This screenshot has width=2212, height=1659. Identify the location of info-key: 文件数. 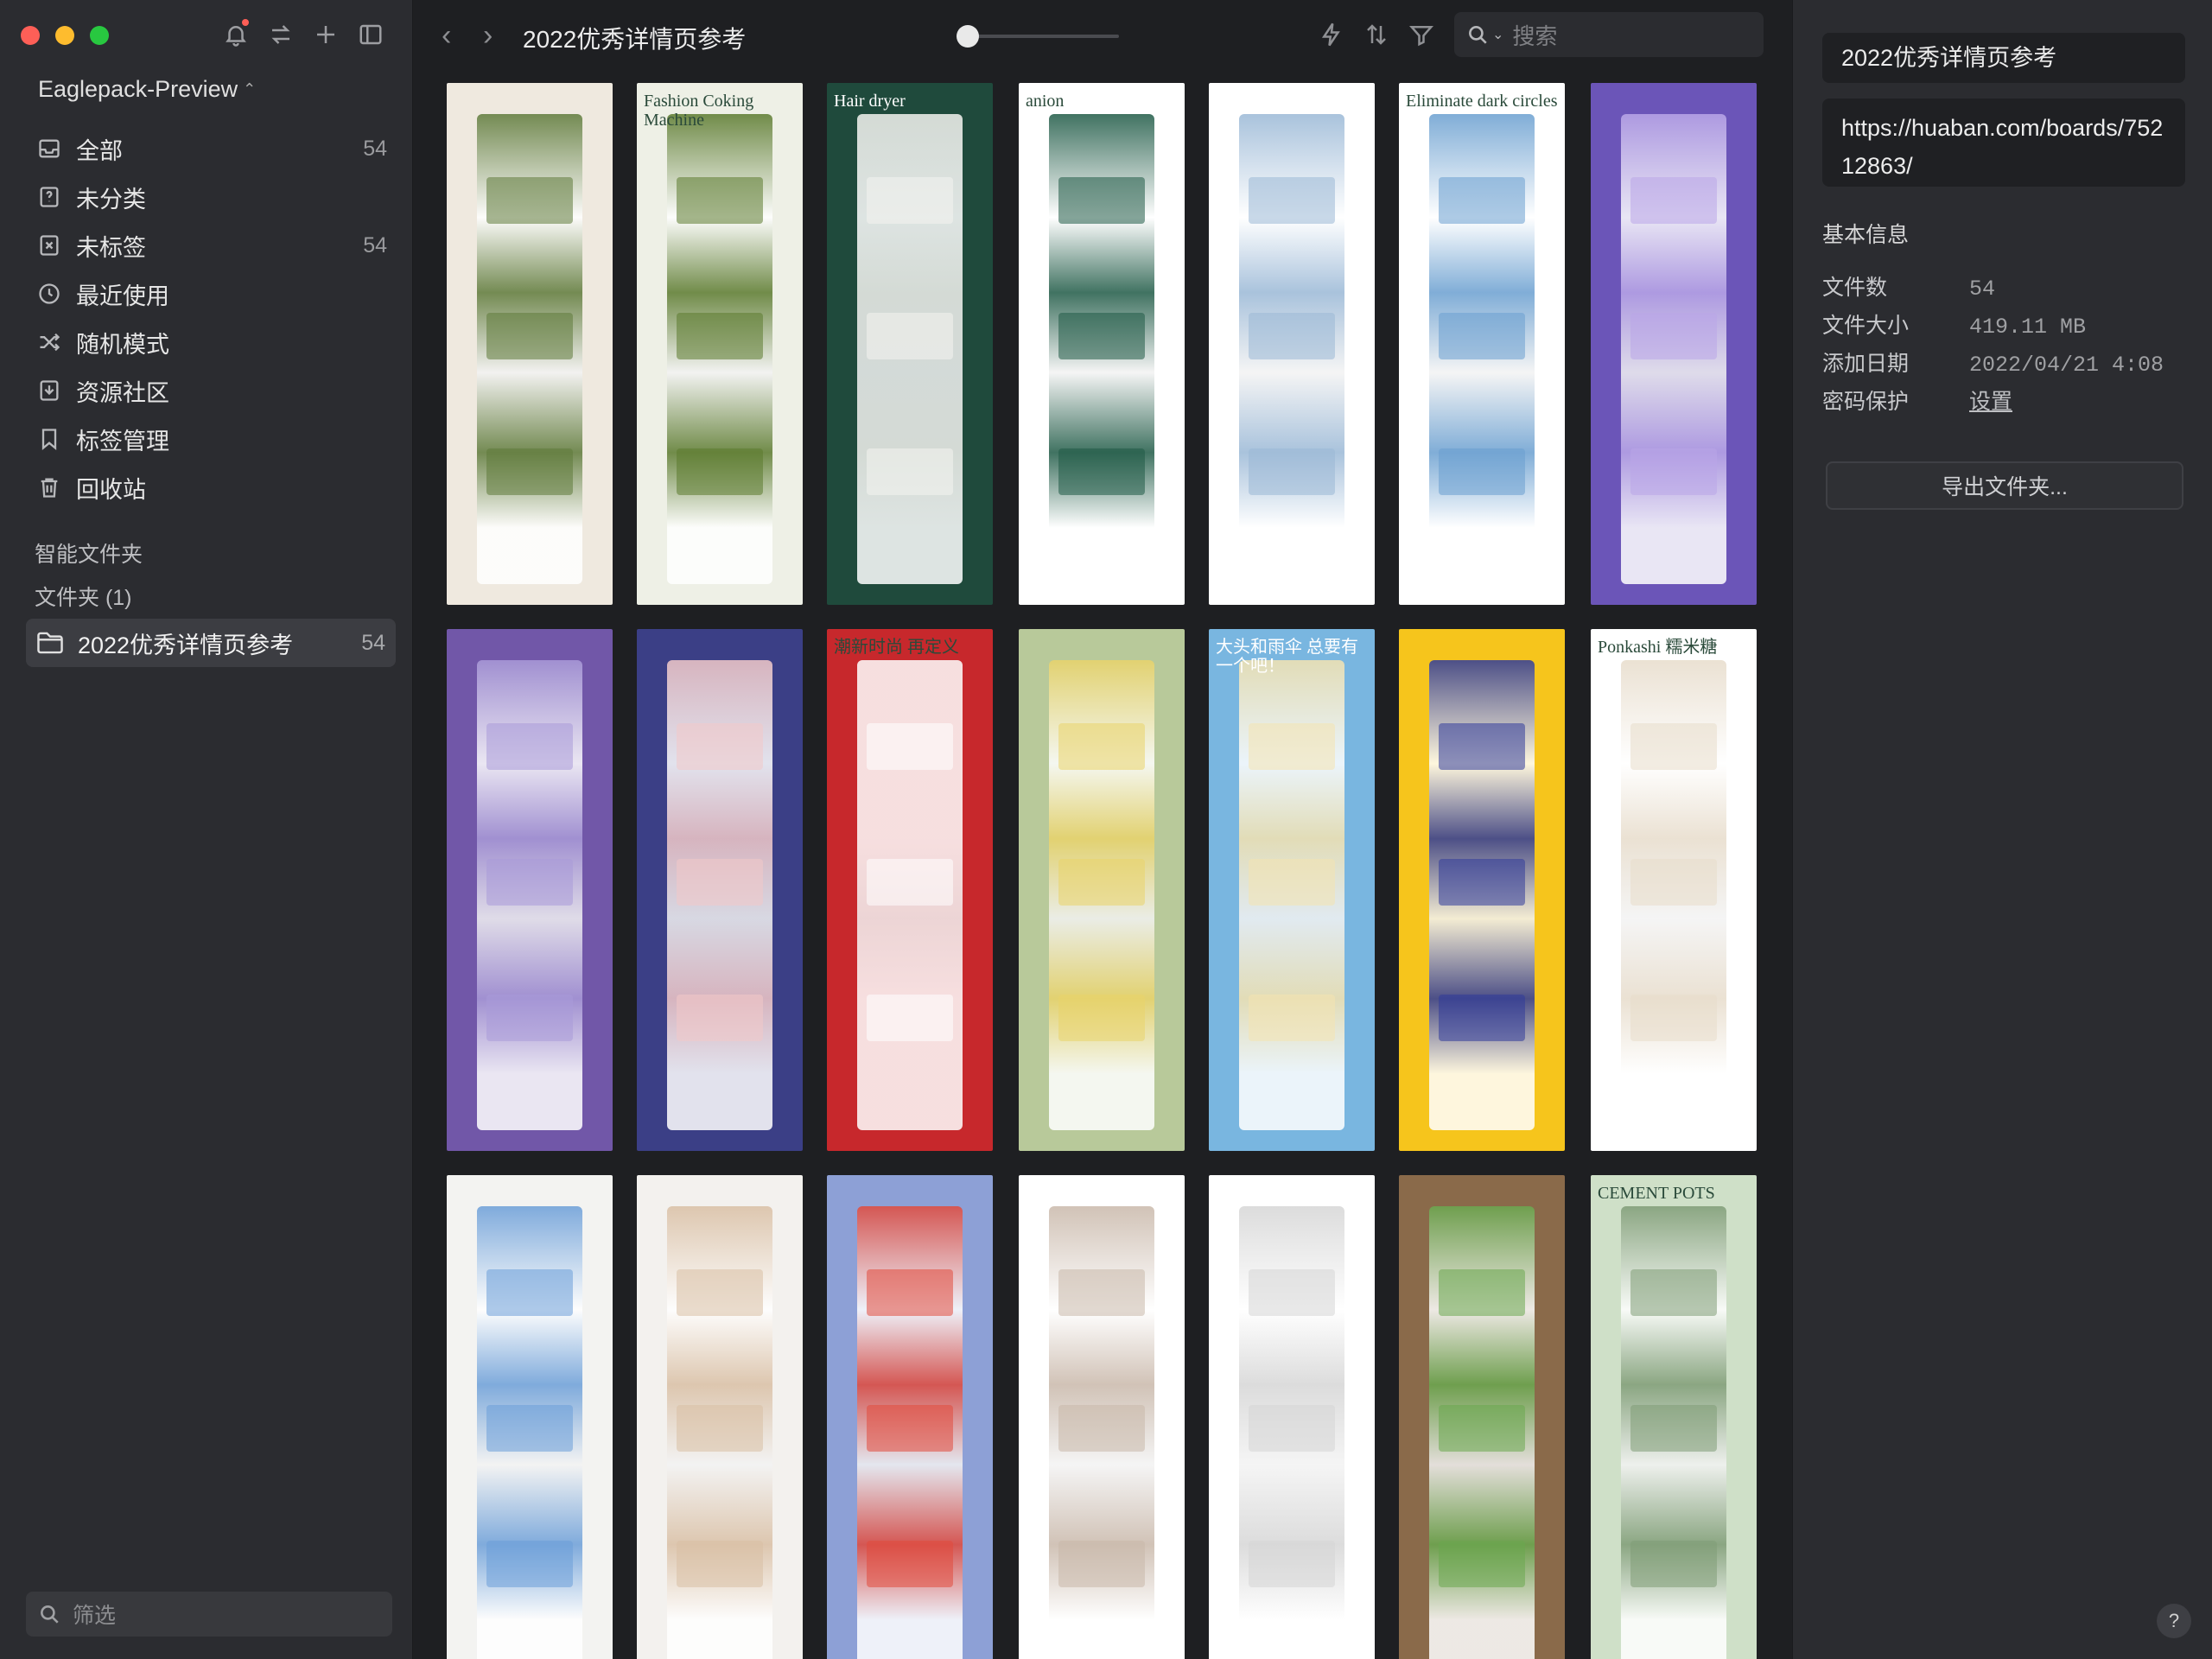
(1855, 288).